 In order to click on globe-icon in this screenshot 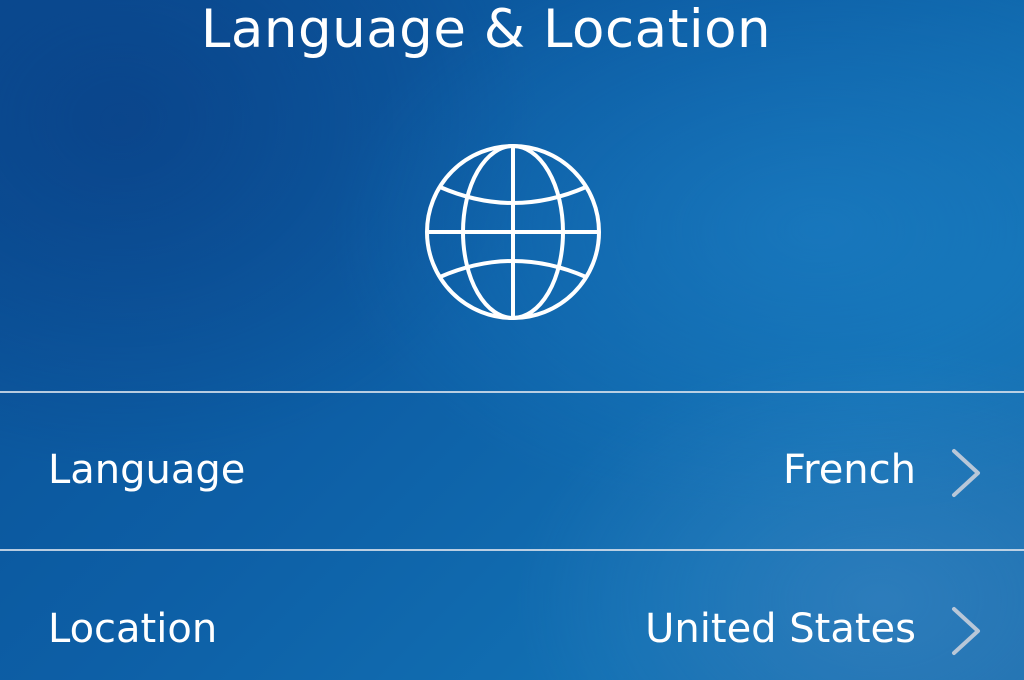, I will do `click(513, 232)`.